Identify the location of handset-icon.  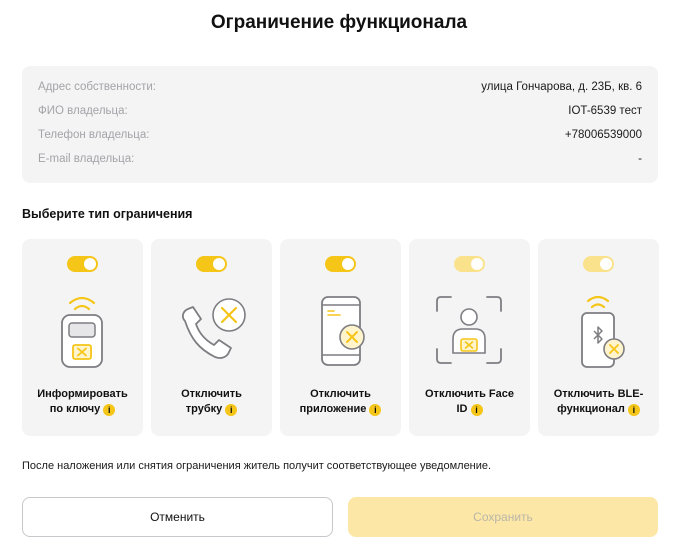
(213, 328).